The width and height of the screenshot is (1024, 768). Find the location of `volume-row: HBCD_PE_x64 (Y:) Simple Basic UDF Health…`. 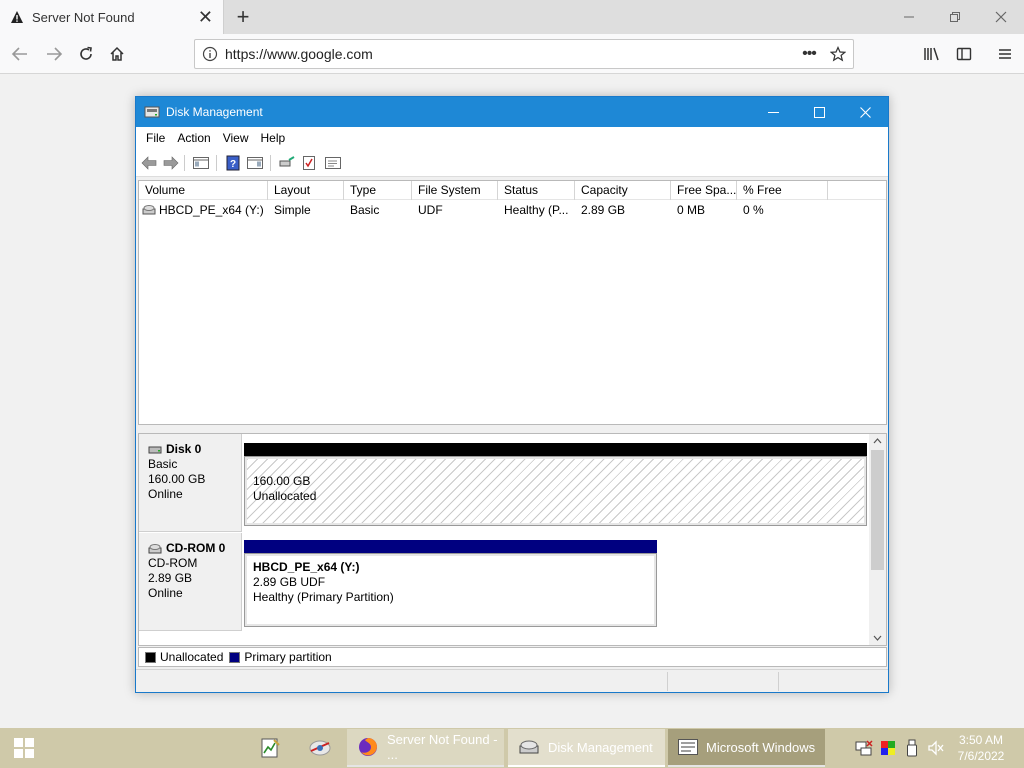

volume-row: HBCD_PE_x64 (Y:) Simple Basic UDF Health… is located at coordinates (512, 210).